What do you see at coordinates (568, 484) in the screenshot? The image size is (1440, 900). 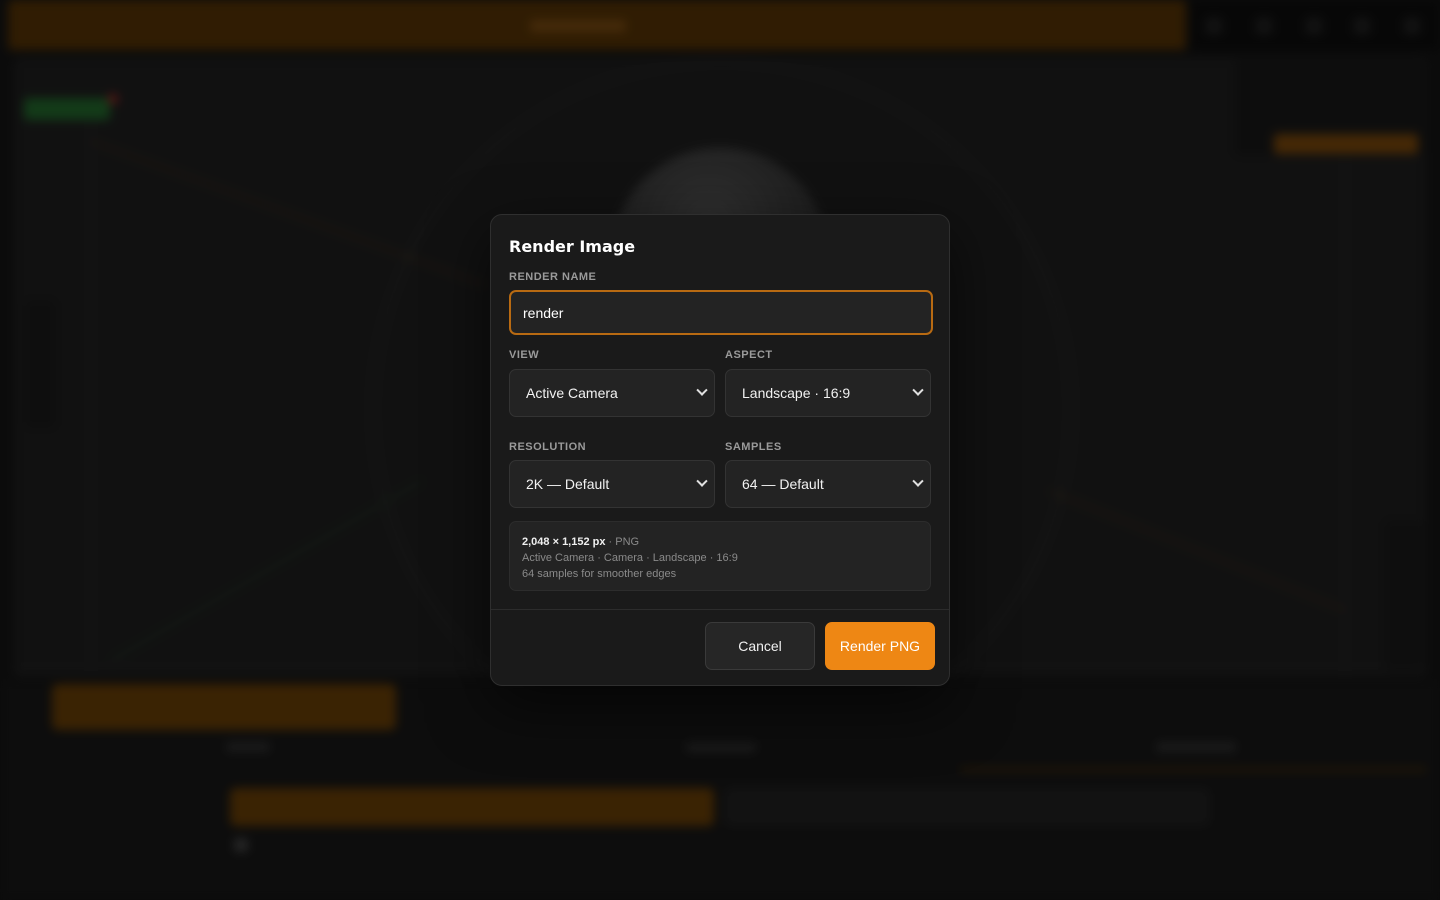 I see `resolution-select-value: 2K — Default` at bounding box center [568, 484].